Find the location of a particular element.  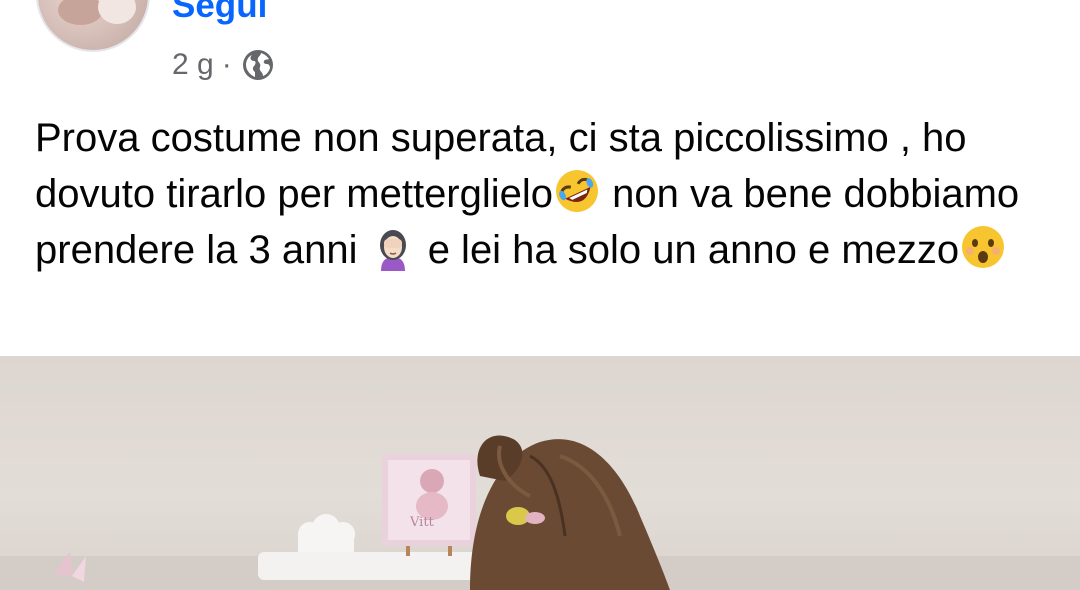

post-meta: 2 g · is located at coordinates (223, 65).